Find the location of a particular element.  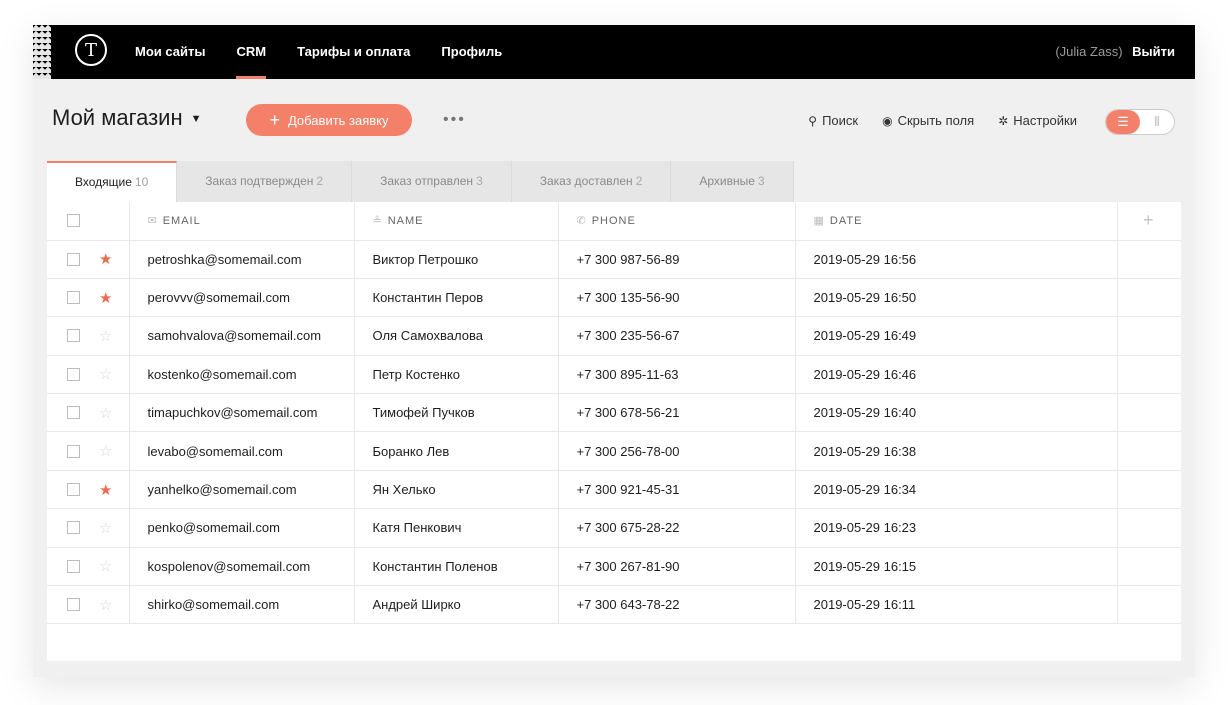

nav-item-3: Профиль is located at coordinates (471, 52).